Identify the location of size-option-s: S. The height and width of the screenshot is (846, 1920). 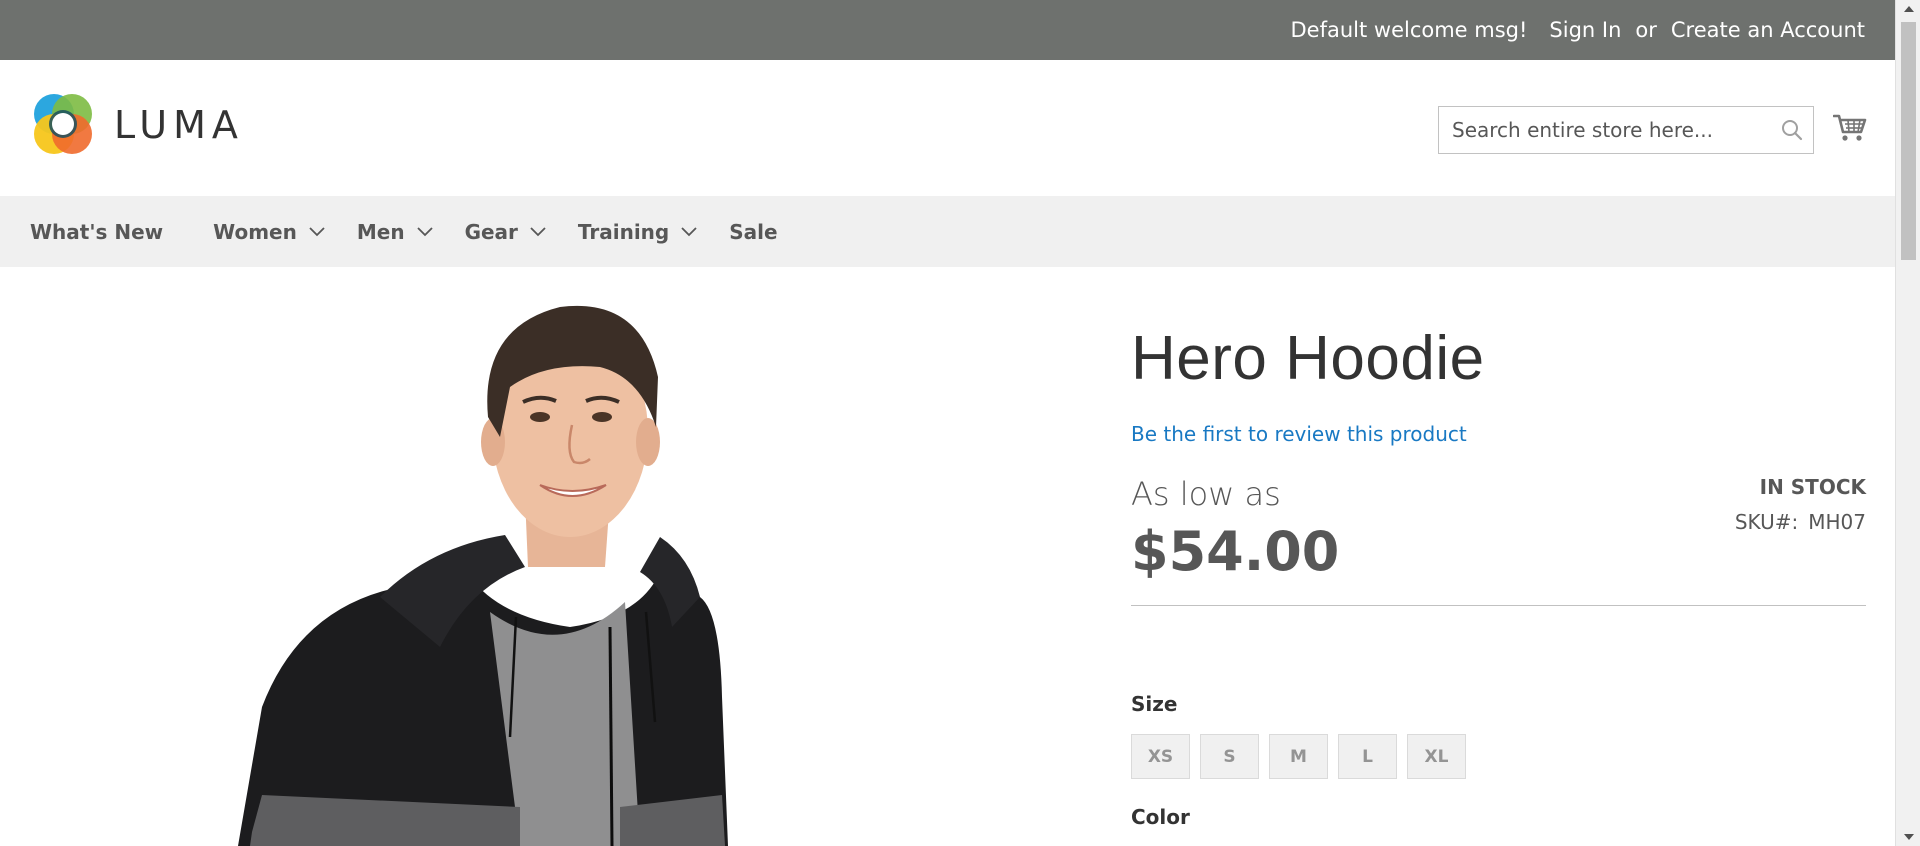
(1229, 756).